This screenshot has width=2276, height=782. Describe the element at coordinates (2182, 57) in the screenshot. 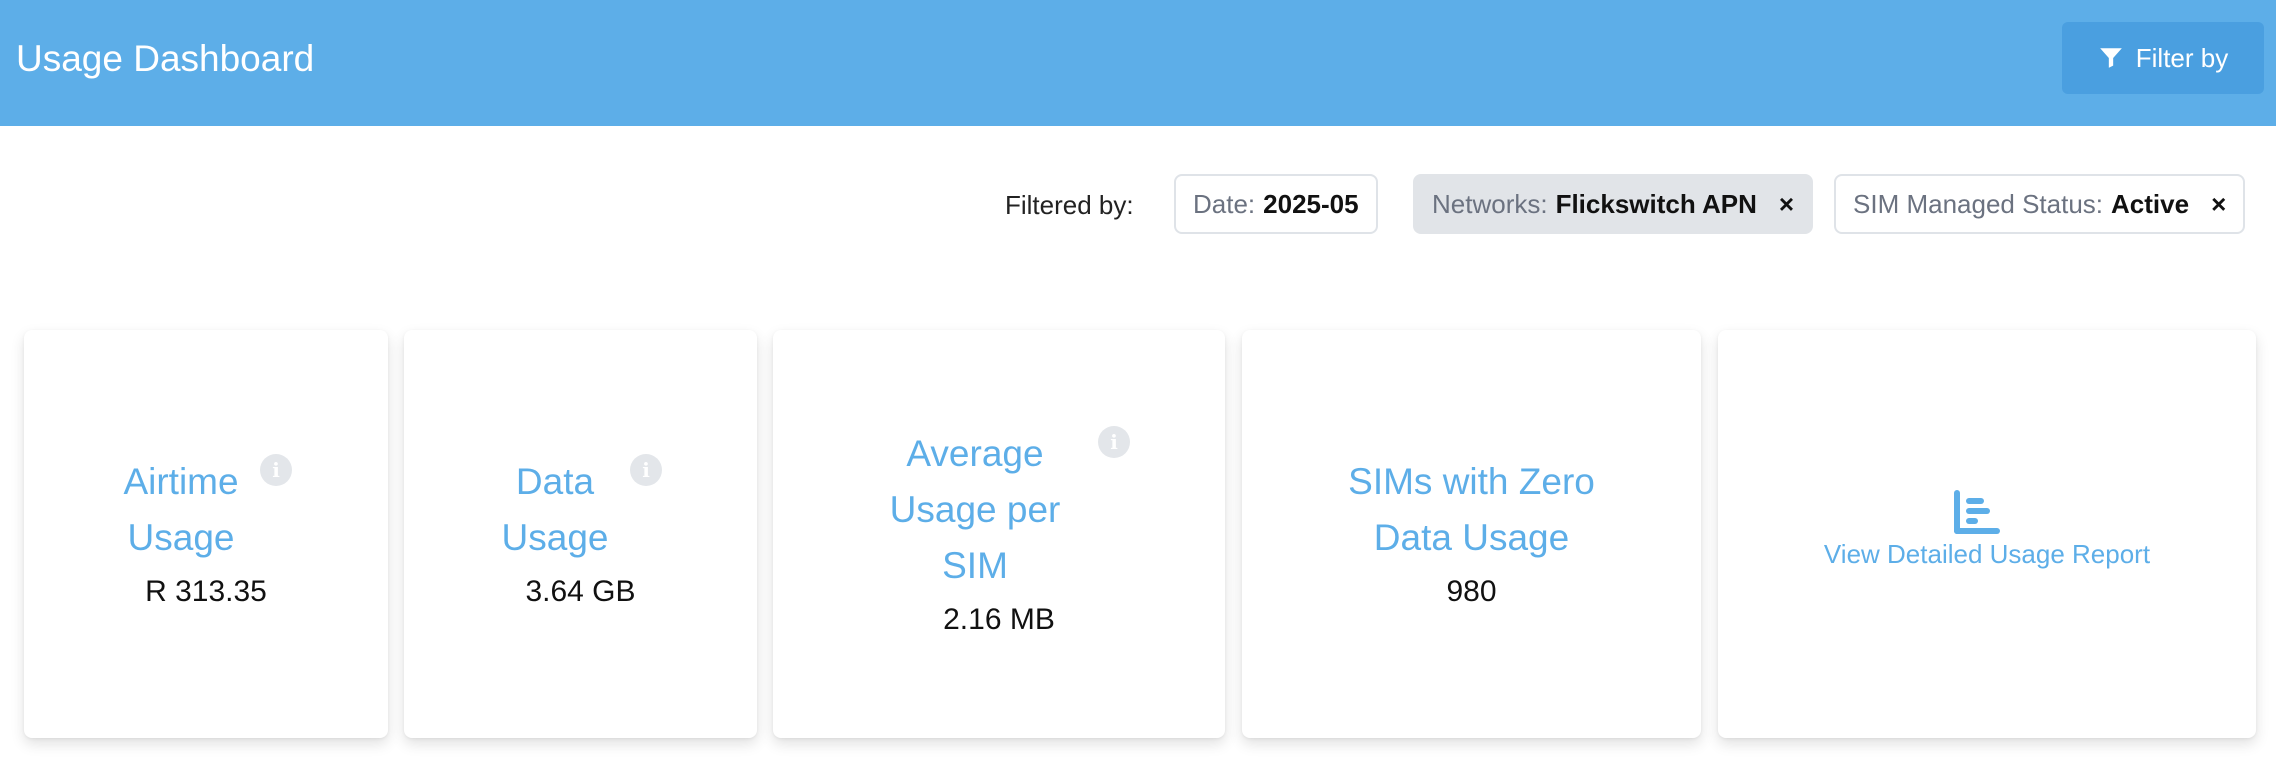

I see `filter-by-label: Filter by` at that location.